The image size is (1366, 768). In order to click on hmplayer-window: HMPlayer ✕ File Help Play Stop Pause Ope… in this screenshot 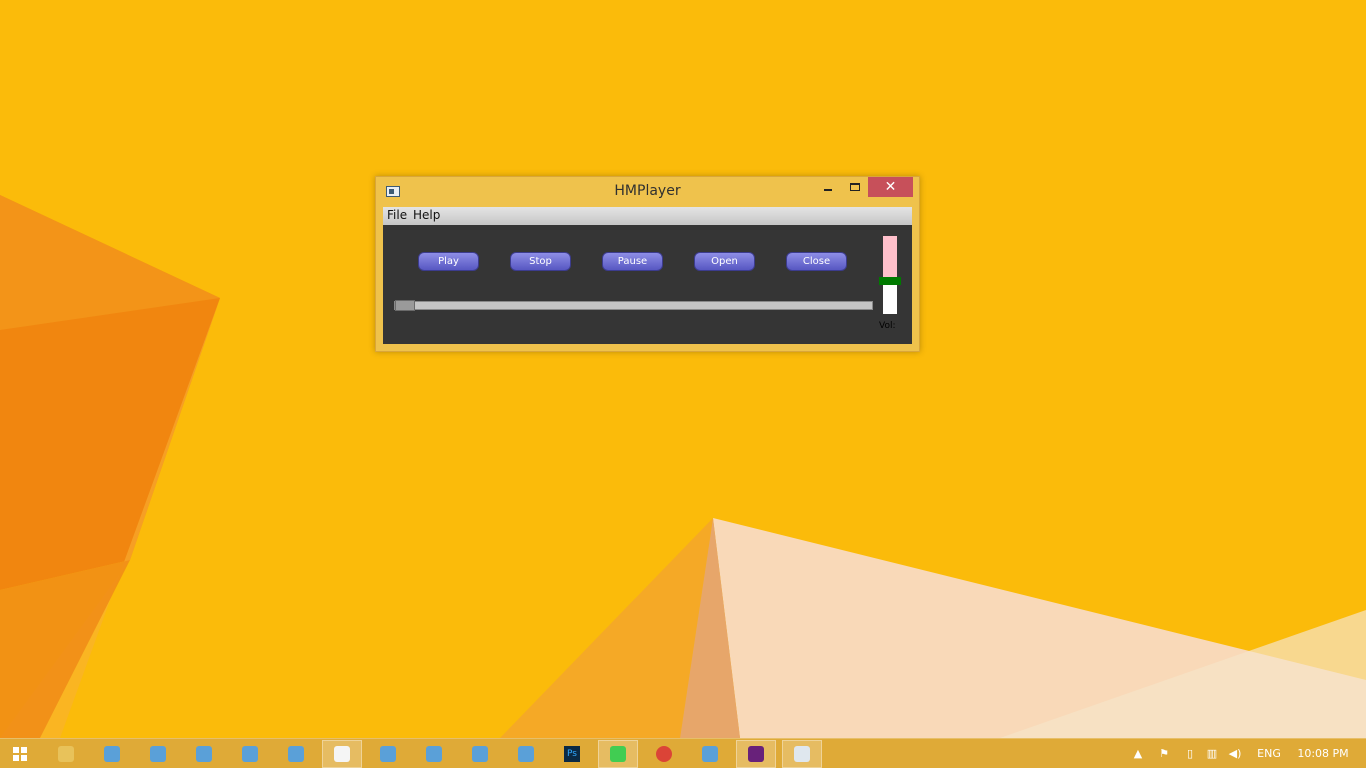, I will do `click(647, 264)`.